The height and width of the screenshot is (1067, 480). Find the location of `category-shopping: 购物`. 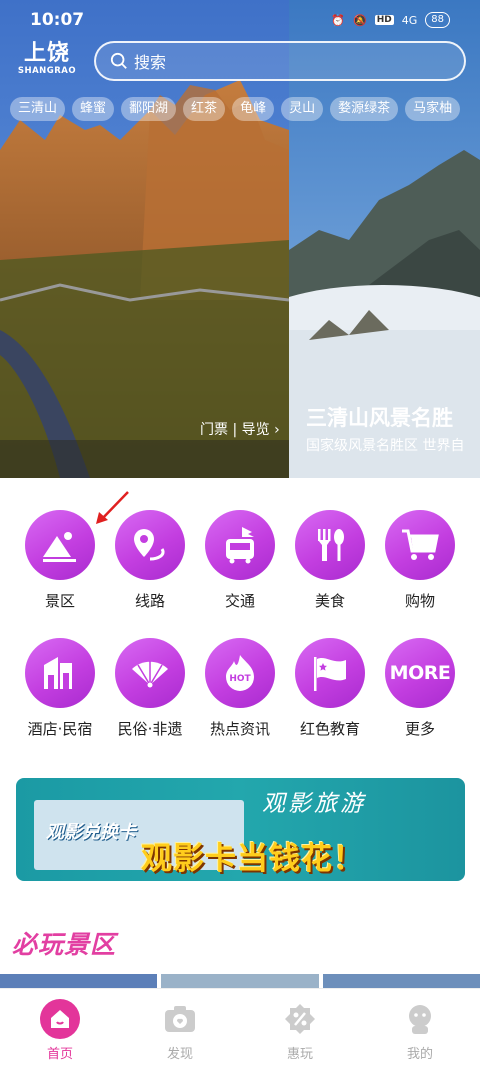

category-shopping: 购物 is located at coordinates (420, 560).